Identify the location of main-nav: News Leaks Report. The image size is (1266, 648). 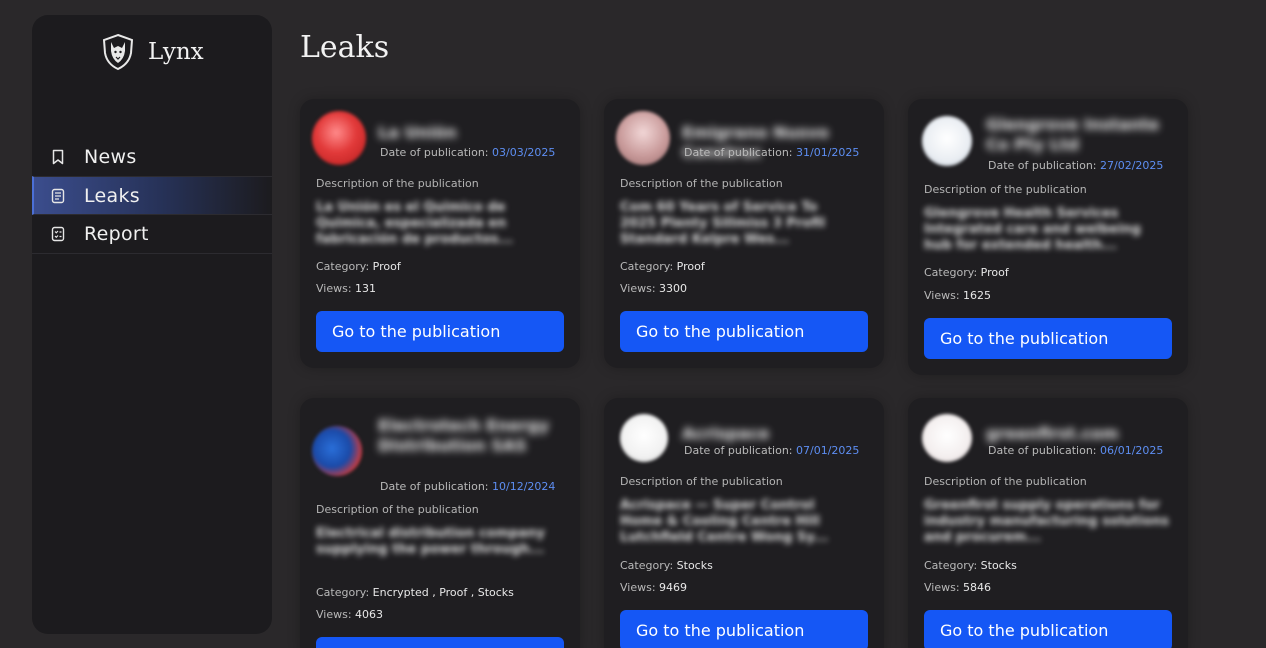
(152, 195).